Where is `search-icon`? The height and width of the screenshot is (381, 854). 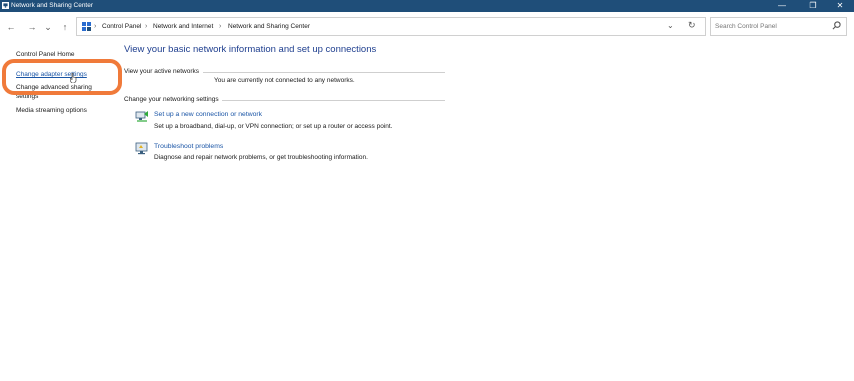 search-icon is located at coordinates (836, 25).